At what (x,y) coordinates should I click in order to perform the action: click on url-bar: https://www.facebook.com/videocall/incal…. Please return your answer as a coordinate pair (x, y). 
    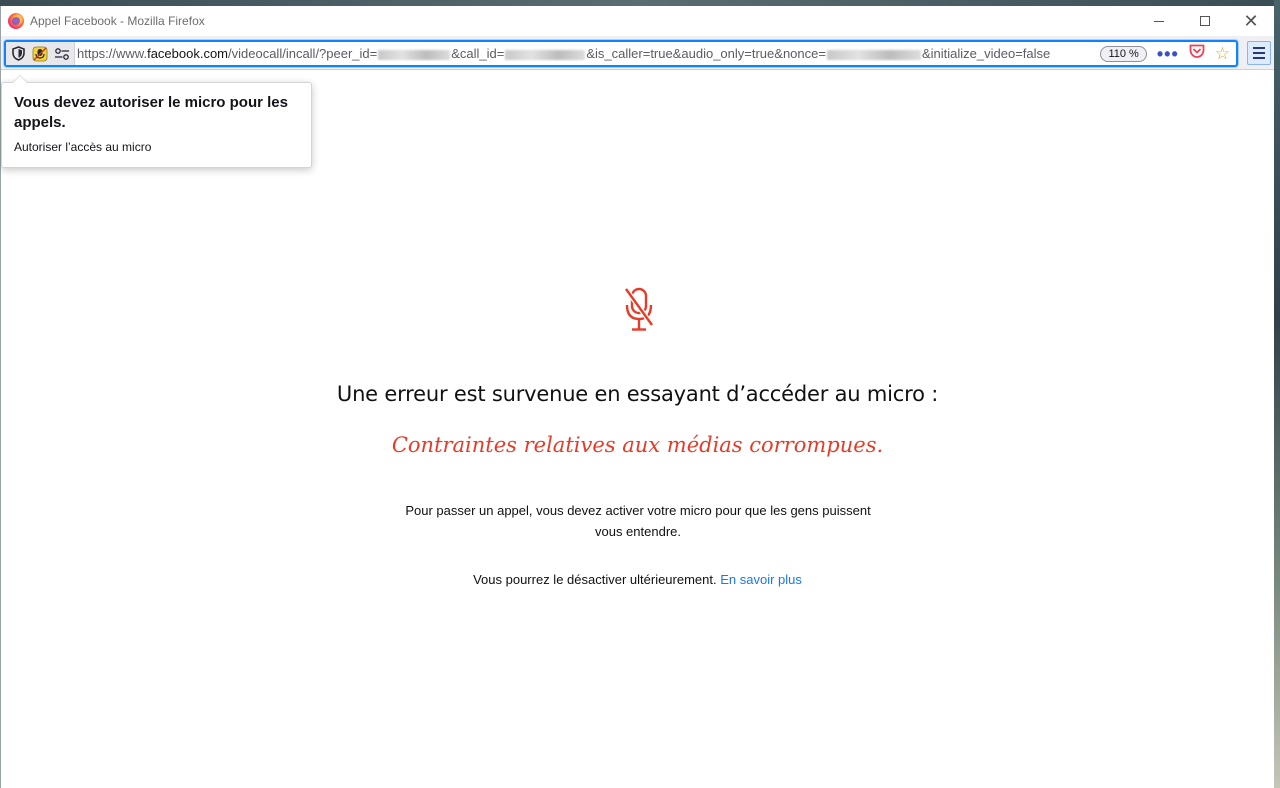
    Looking at the image, I should click on (621, 53).